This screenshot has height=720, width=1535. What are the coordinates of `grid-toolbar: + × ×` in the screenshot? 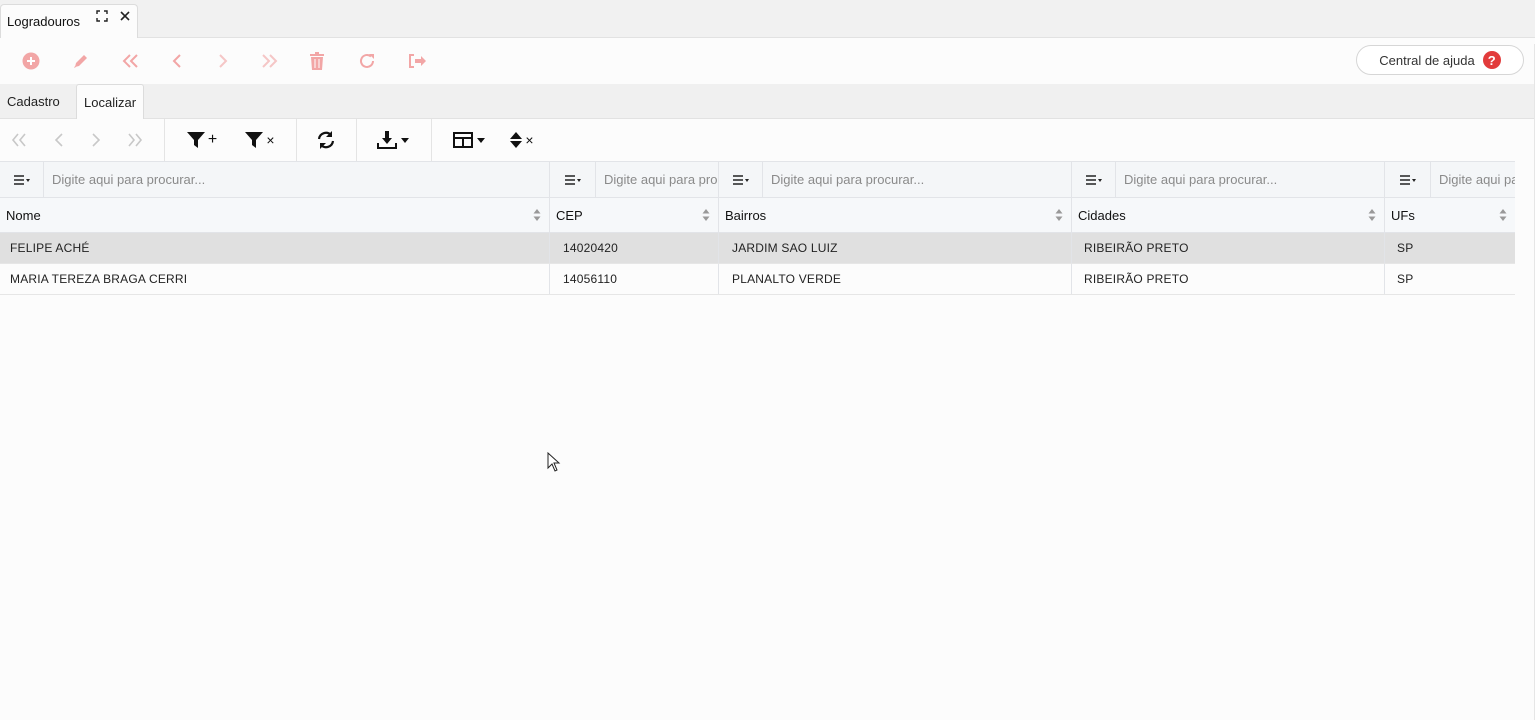 It's located at (767, 140).